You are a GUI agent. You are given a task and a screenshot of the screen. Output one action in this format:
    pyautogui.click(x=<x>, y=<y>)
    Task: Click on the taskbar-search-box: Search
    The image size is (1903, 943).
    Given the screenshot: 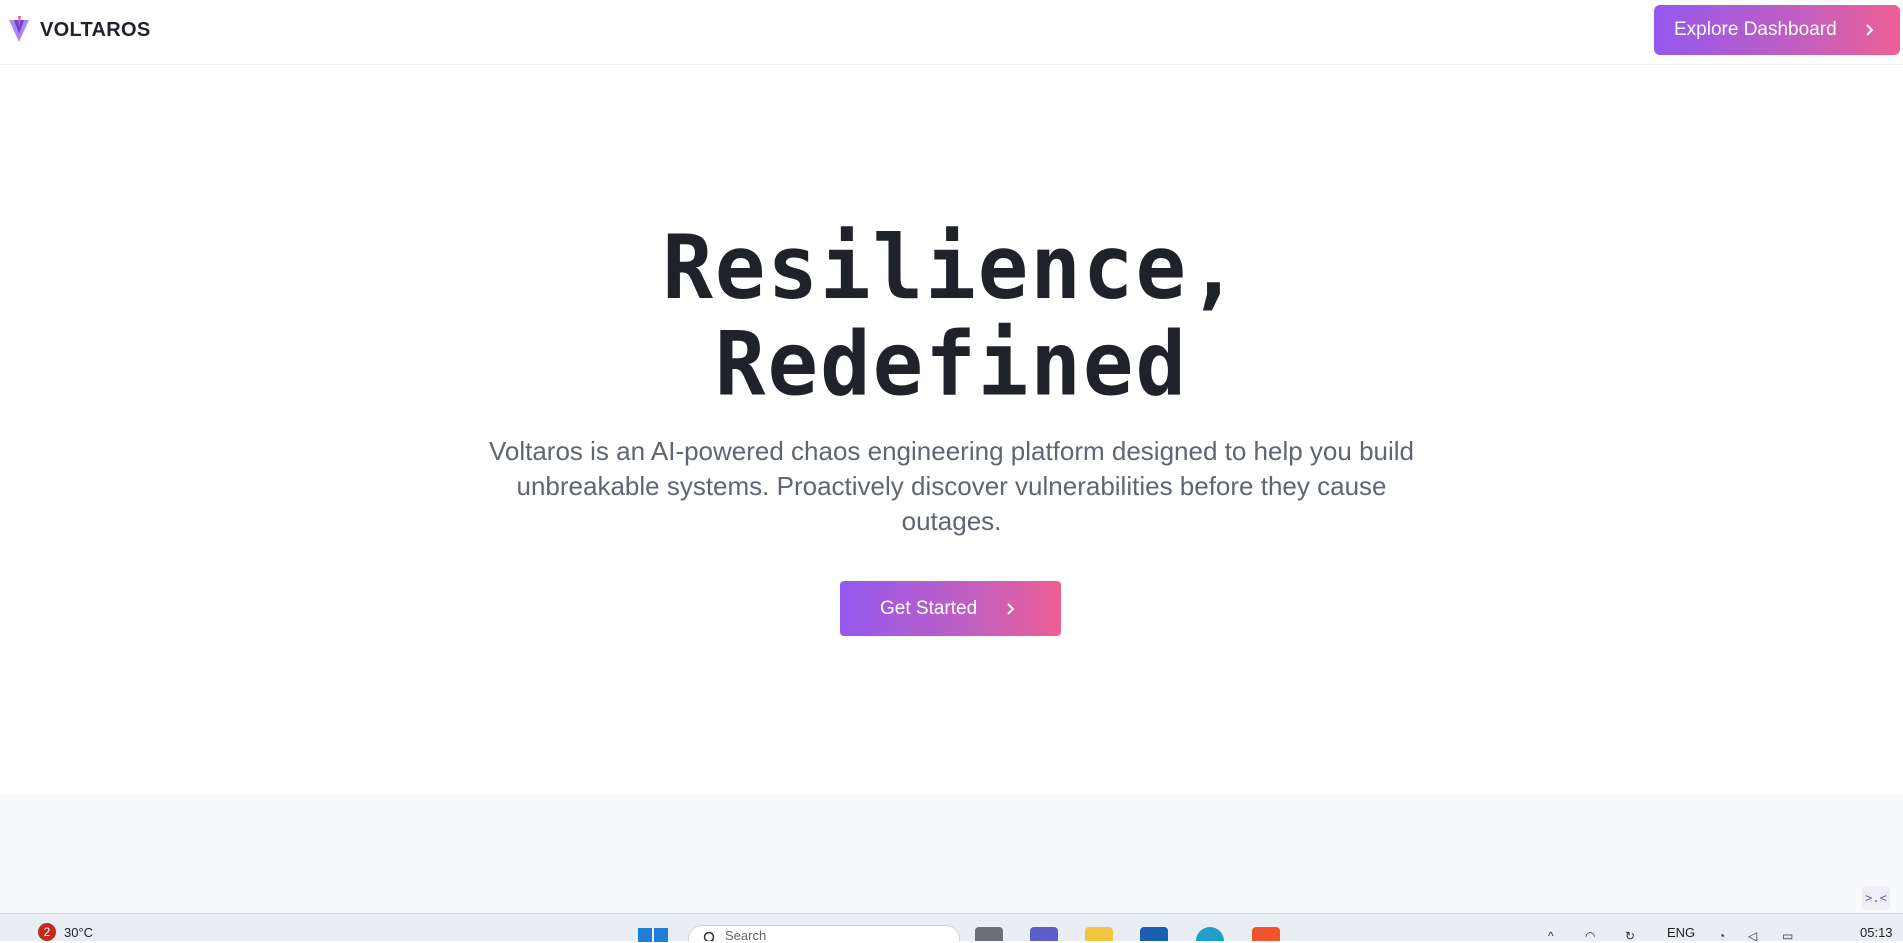 What is the action you would take?
    pyautogui.click(x=824, y=933)
    